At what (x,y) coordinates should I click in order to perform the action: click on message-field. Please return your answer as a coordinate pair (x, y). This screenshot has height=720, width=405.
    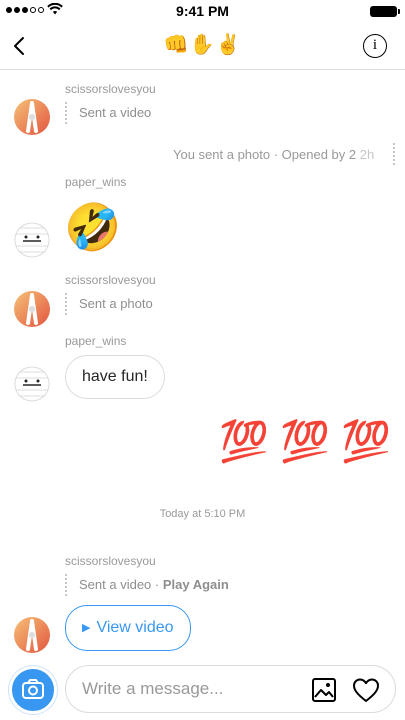
    Looking at the image, I should click on (230, 689).